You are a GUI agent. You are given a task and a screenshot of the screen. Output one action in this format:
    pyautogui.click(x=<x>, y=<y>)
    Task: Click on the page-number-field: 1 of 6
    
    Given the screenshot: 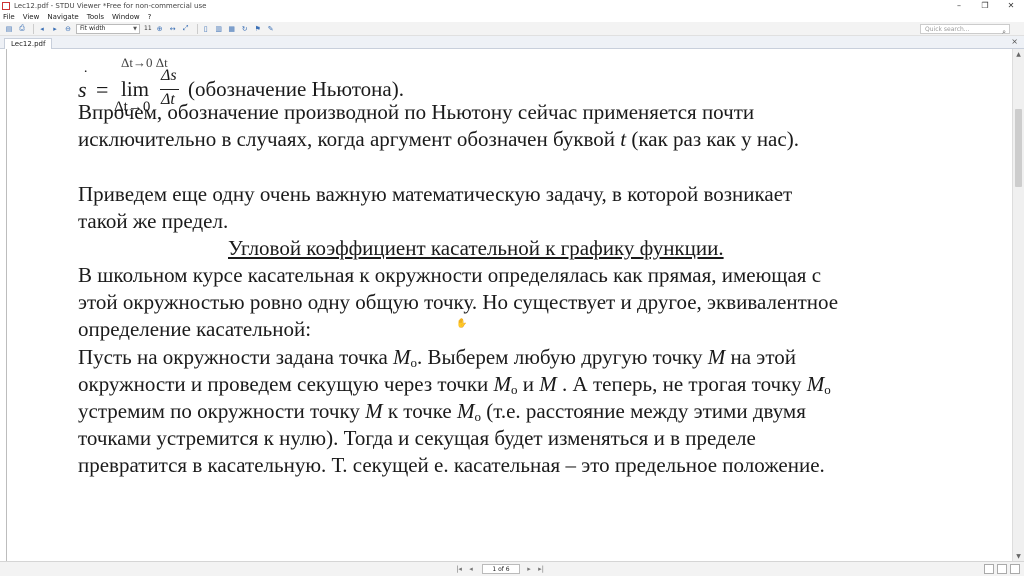 What is the action you would take?
    pyautogui.click(x=501, y=569)
    